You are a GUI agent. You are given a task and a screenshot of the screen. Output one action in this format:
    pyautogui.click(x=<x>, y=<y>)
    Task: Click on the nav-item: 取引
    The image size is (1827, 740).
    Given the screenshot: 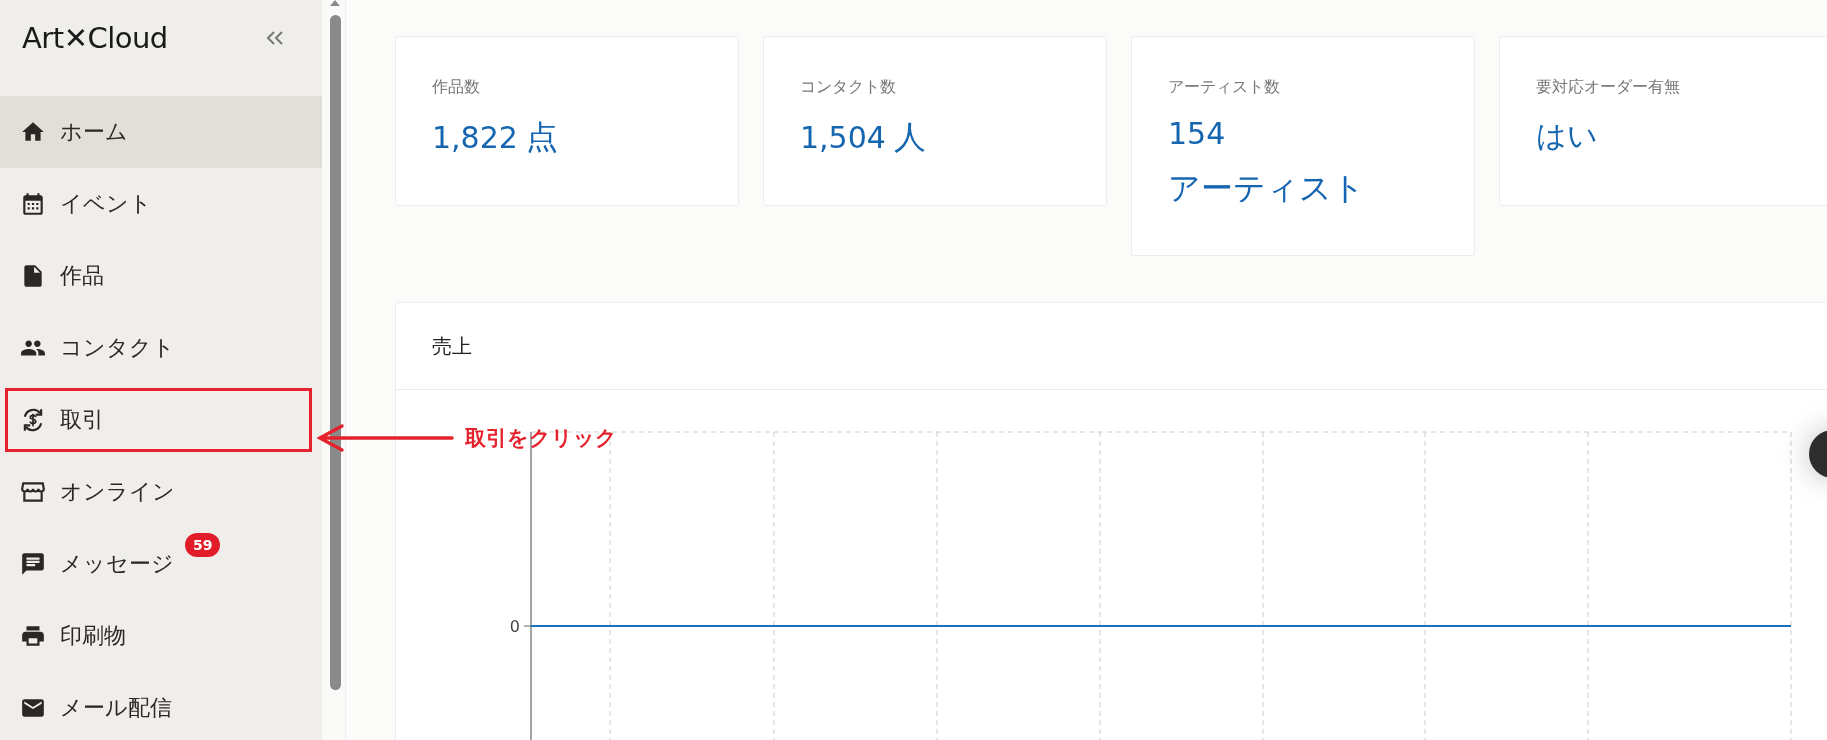 What is the action you would take?
    pyautogui.click(x=161, y=420)
    